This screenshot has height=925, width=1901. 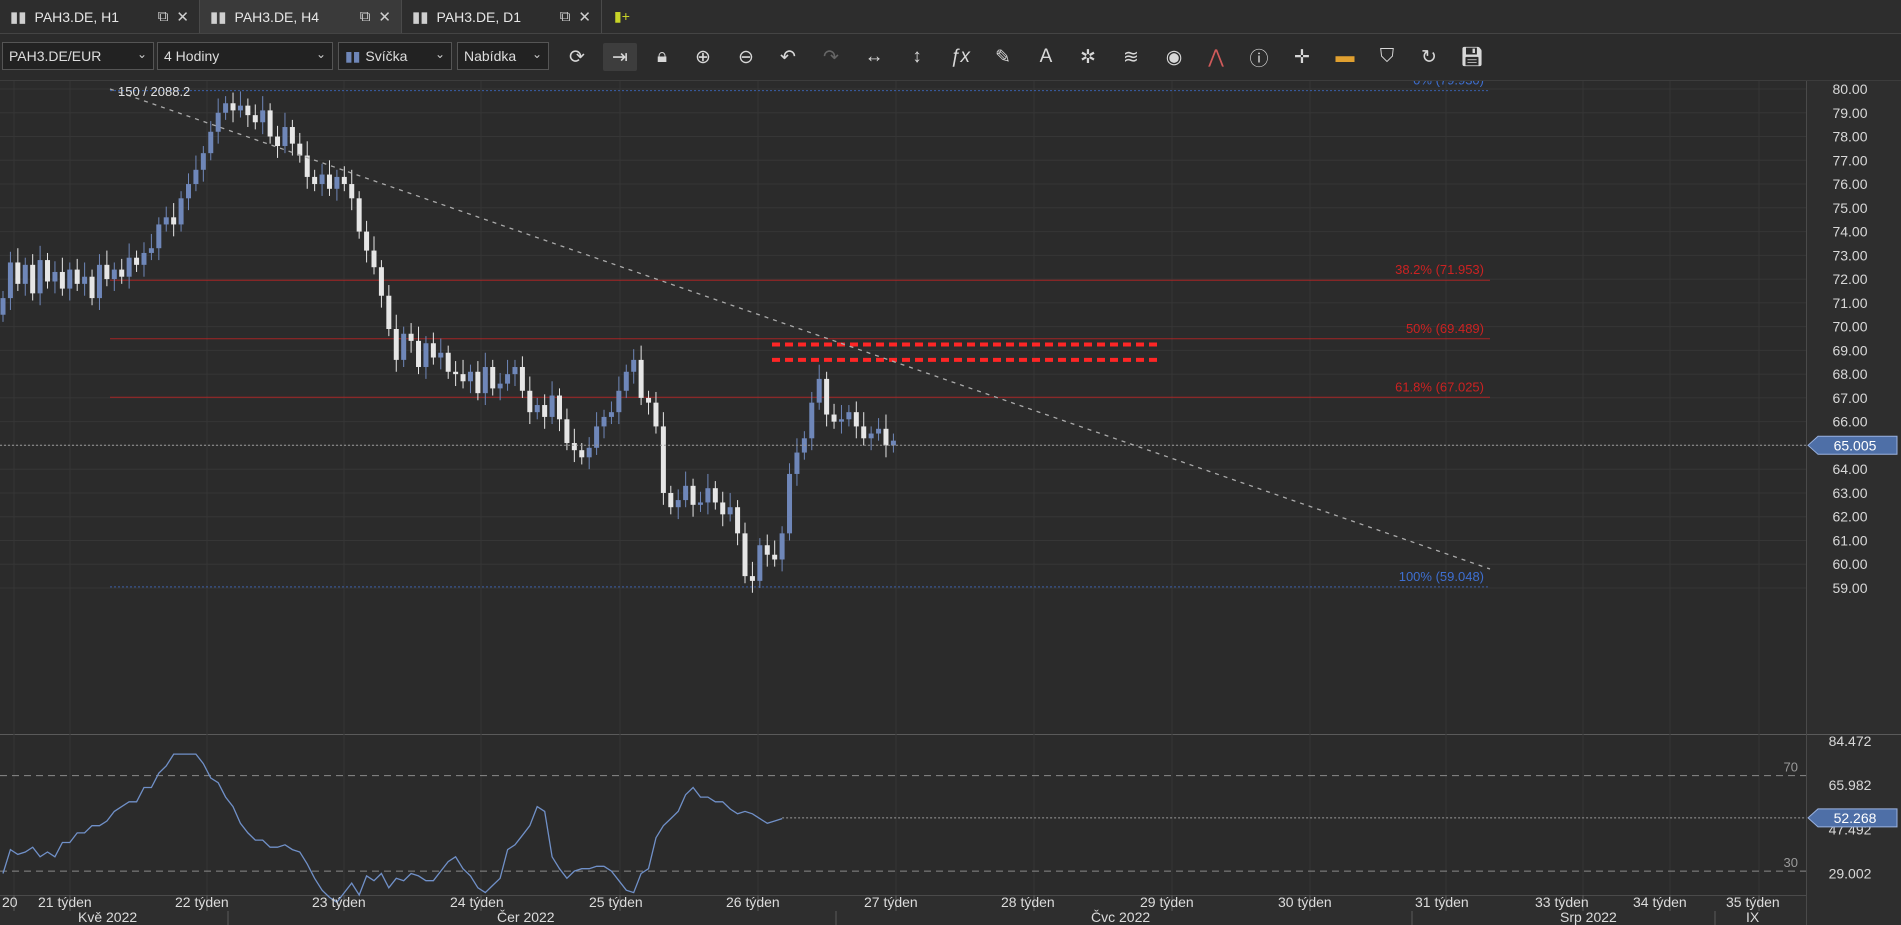 What do you see at coordinates (1046, 57) in the screenshot?
I see `text-tool-icon: A` at bounding box center [1046, 57].